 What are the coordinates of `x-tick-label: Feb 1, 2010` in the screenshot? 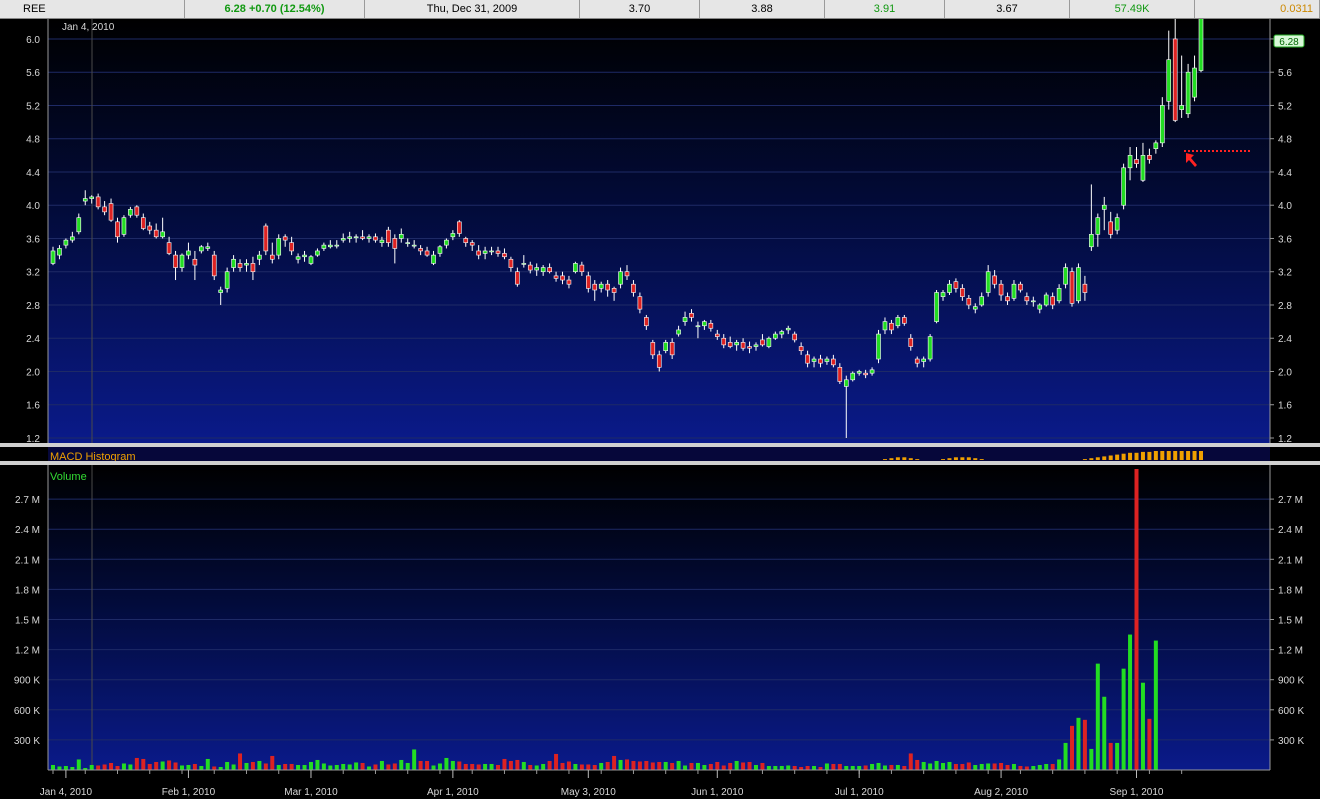 It's located at (189, 792).